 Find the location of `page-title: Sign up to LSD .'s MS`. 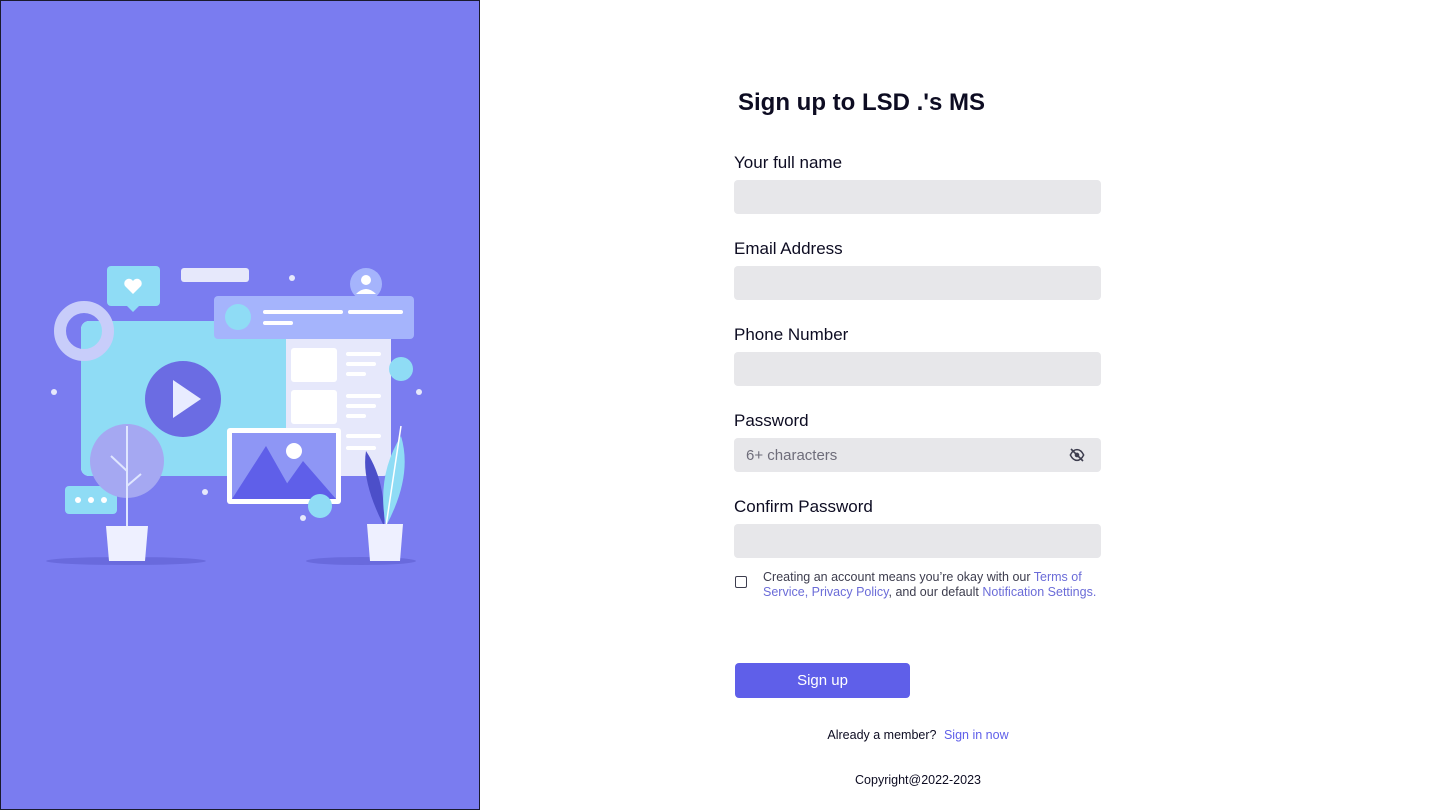

page-title: Sign up to LSD .'s MS is located at coordinates (862, 102).